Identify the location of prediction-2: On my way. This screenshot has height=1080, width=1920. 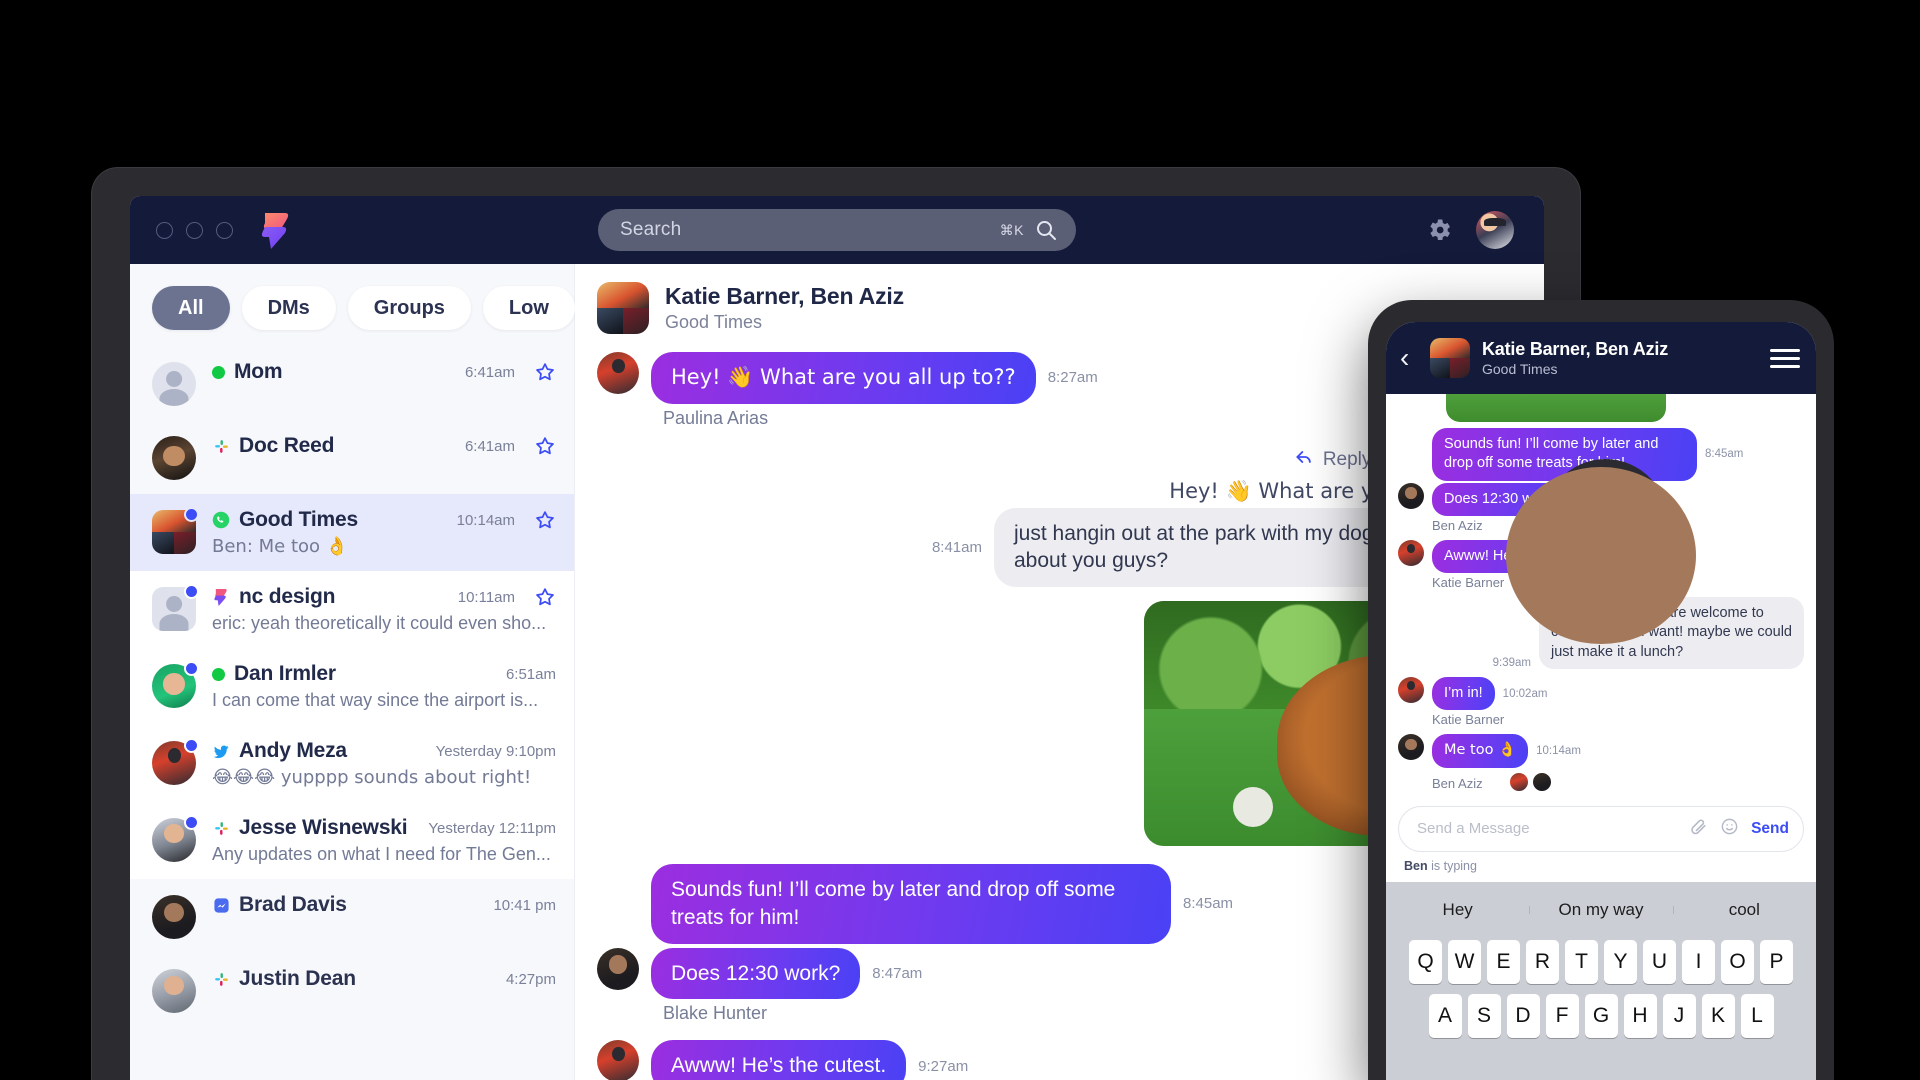
(1600, 910).